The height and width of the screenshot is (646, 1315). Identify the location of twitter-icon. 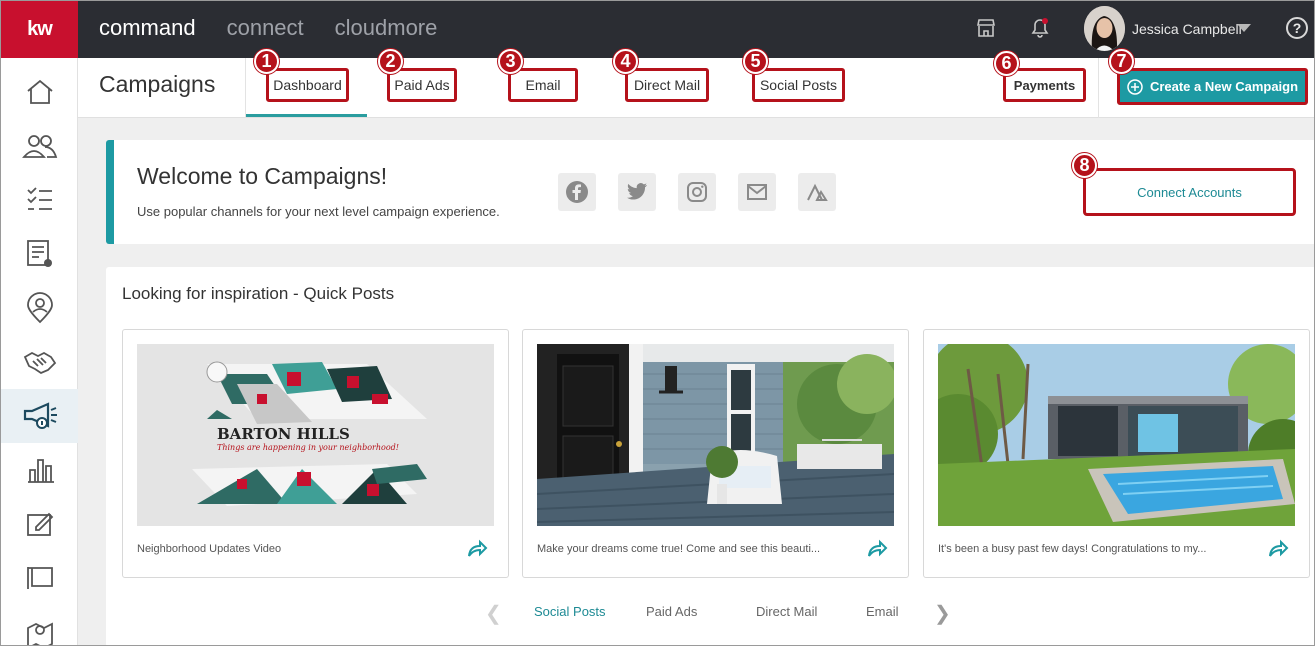
(637, 192).